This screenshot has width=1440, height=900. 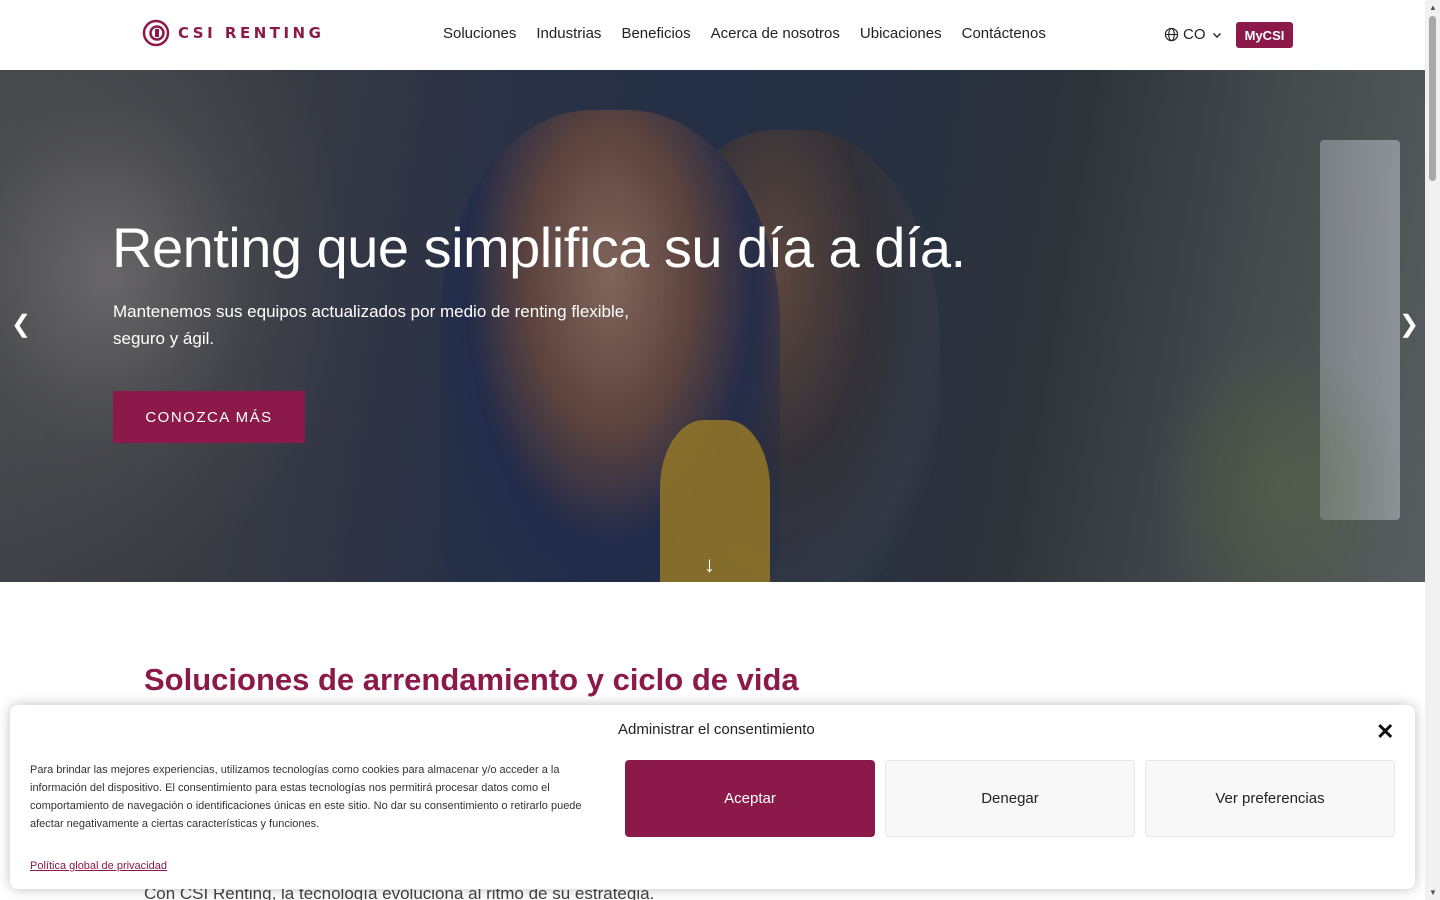 I want to click on page-scrollbar: ▲ ▼, so click(x=1432, y=450).